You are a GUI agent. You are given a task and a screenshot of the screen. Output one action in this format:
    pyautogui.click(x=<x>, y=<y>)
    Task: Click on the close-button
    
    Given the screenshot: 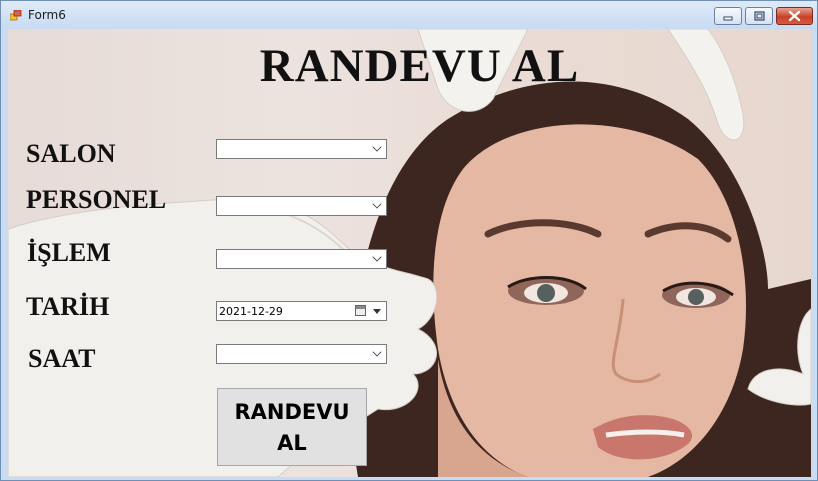 What is the action you would take?
    pyautogui.click(x=794, y=16)
    